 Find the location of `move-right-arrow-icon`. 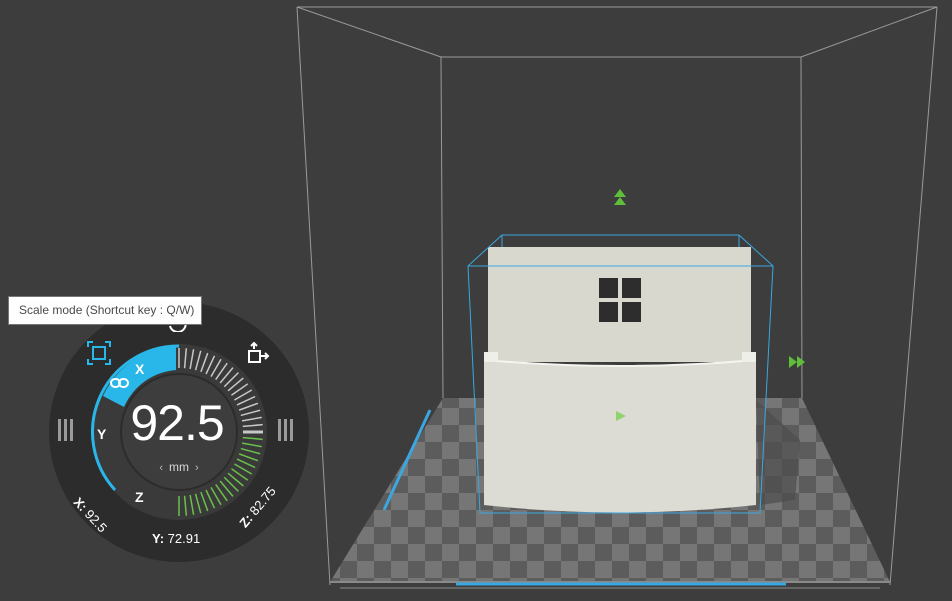

move-right-arrow-icon is located at coordinates (797, 362).